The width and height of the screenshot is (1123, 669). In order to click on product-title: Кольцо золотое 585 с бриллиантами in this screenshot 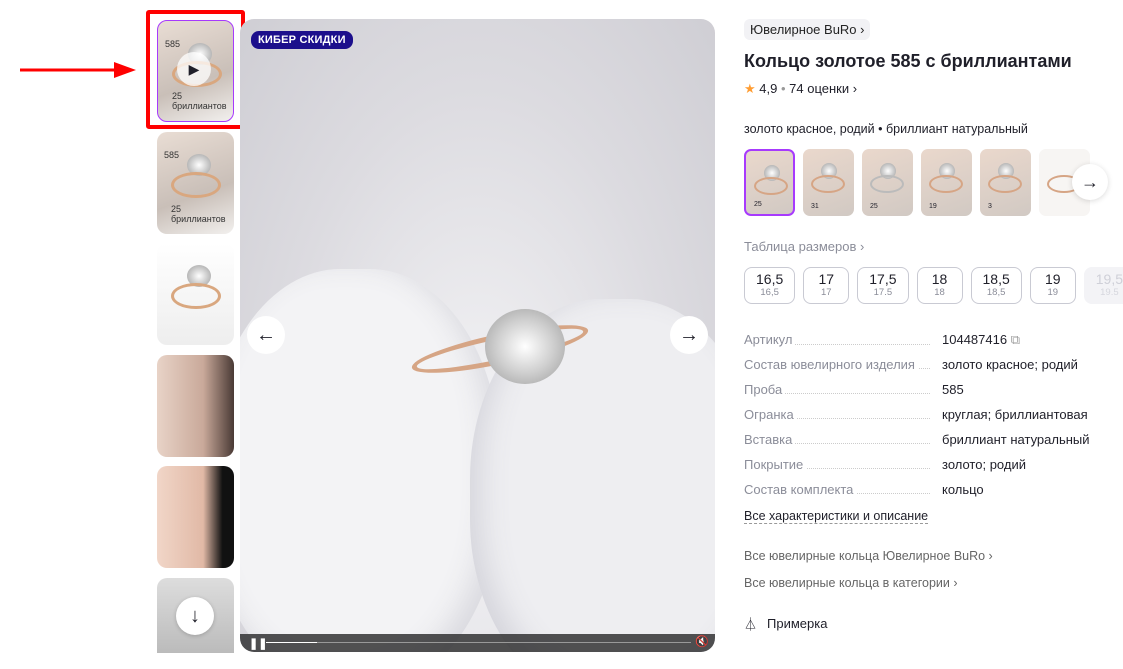, I will do `click(908, 61)`.